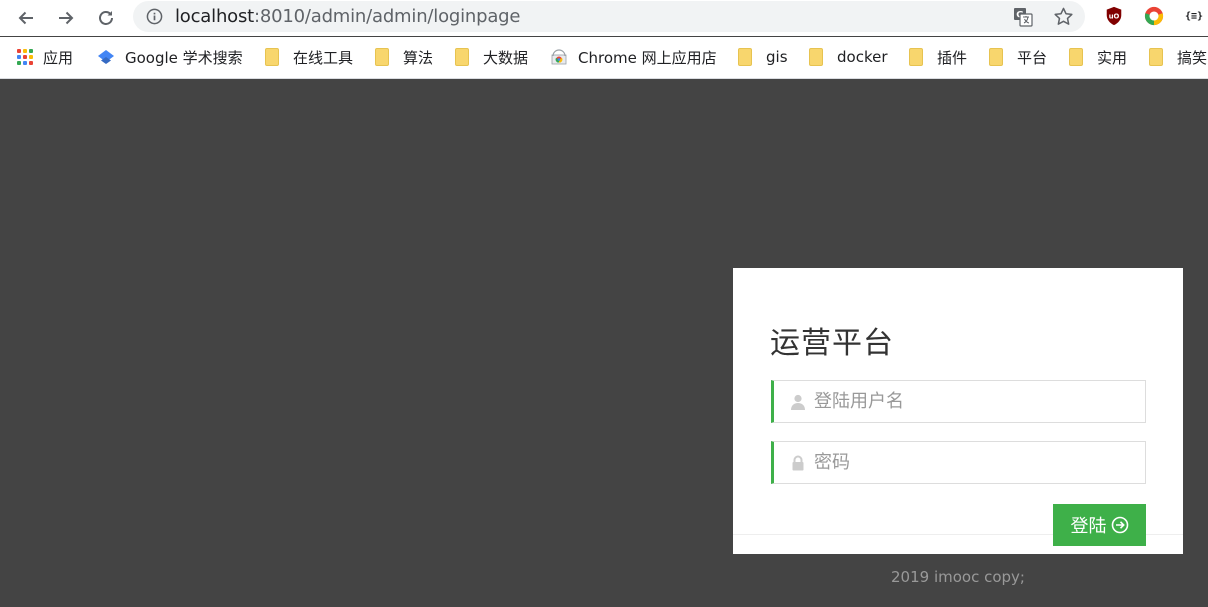 This screenshot has width=1208, height=607. Describe the element at coordinates (1032, 57) in the screenshot. I see `bookmark-label: 平台` at that location.